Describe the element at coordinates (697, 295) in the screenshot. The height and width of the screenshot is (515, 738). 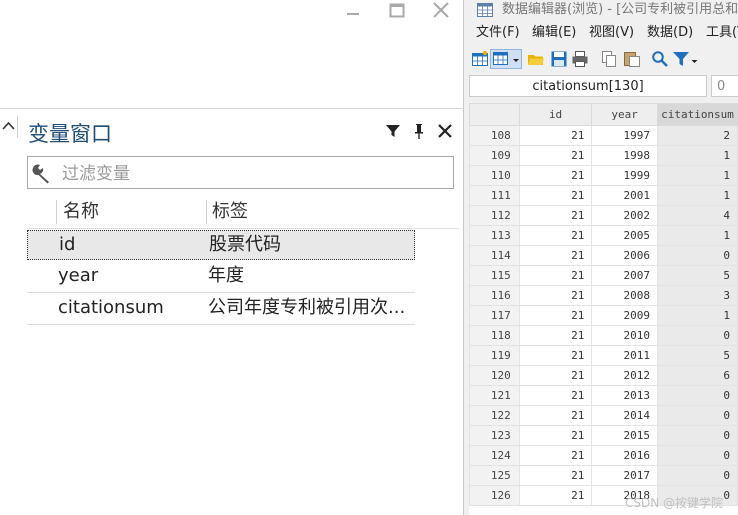
I see `cell-citationsum: 3` at that location.